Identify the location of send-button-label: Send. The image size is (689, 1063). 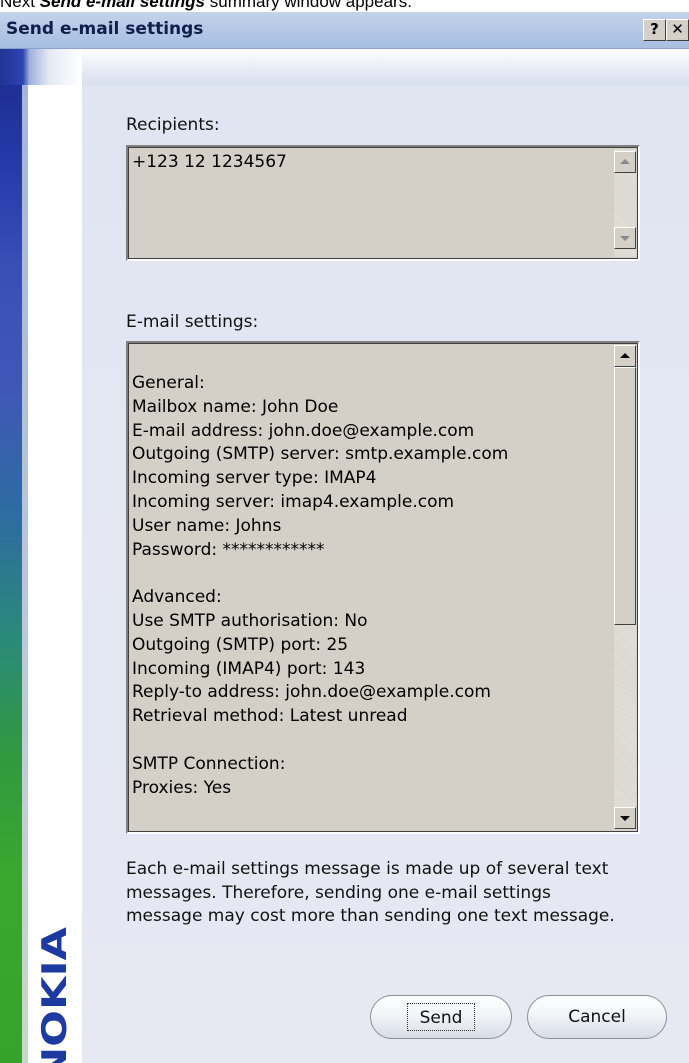
(441, 1017).